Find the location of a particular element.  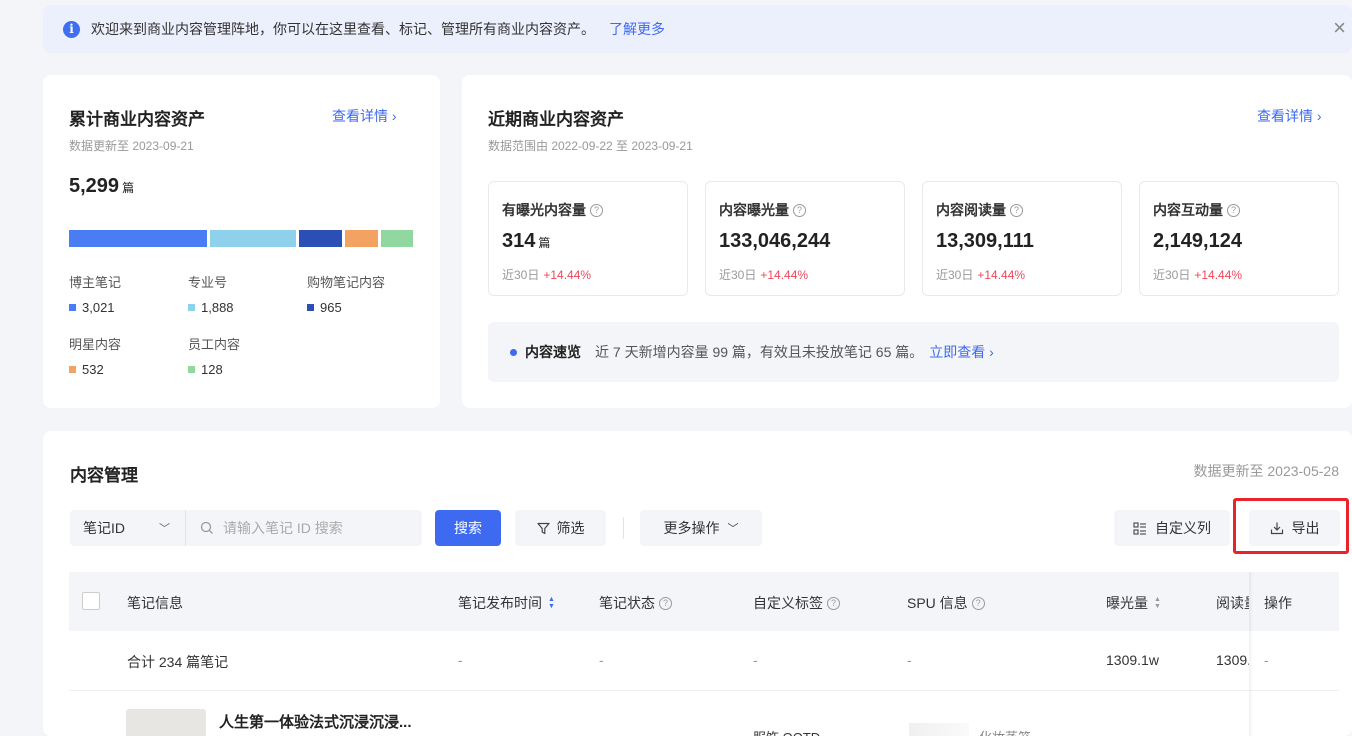

col-header: 笔记状态? is located at coordinates (635, 603).